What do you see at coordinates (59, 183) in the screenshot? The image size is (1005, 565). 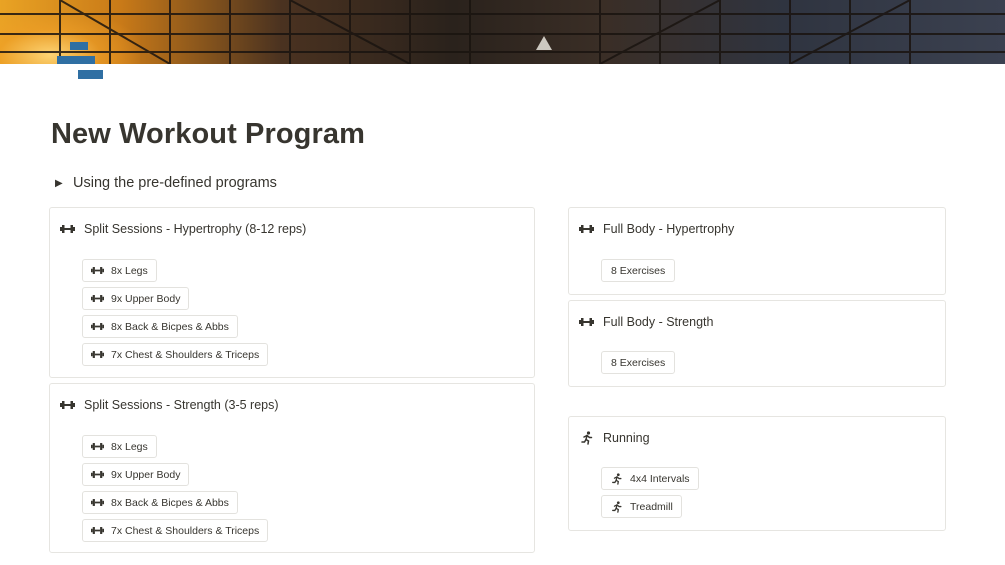 I see `toggle-triangle-icon: ▶` at bounding box center [59, 183].